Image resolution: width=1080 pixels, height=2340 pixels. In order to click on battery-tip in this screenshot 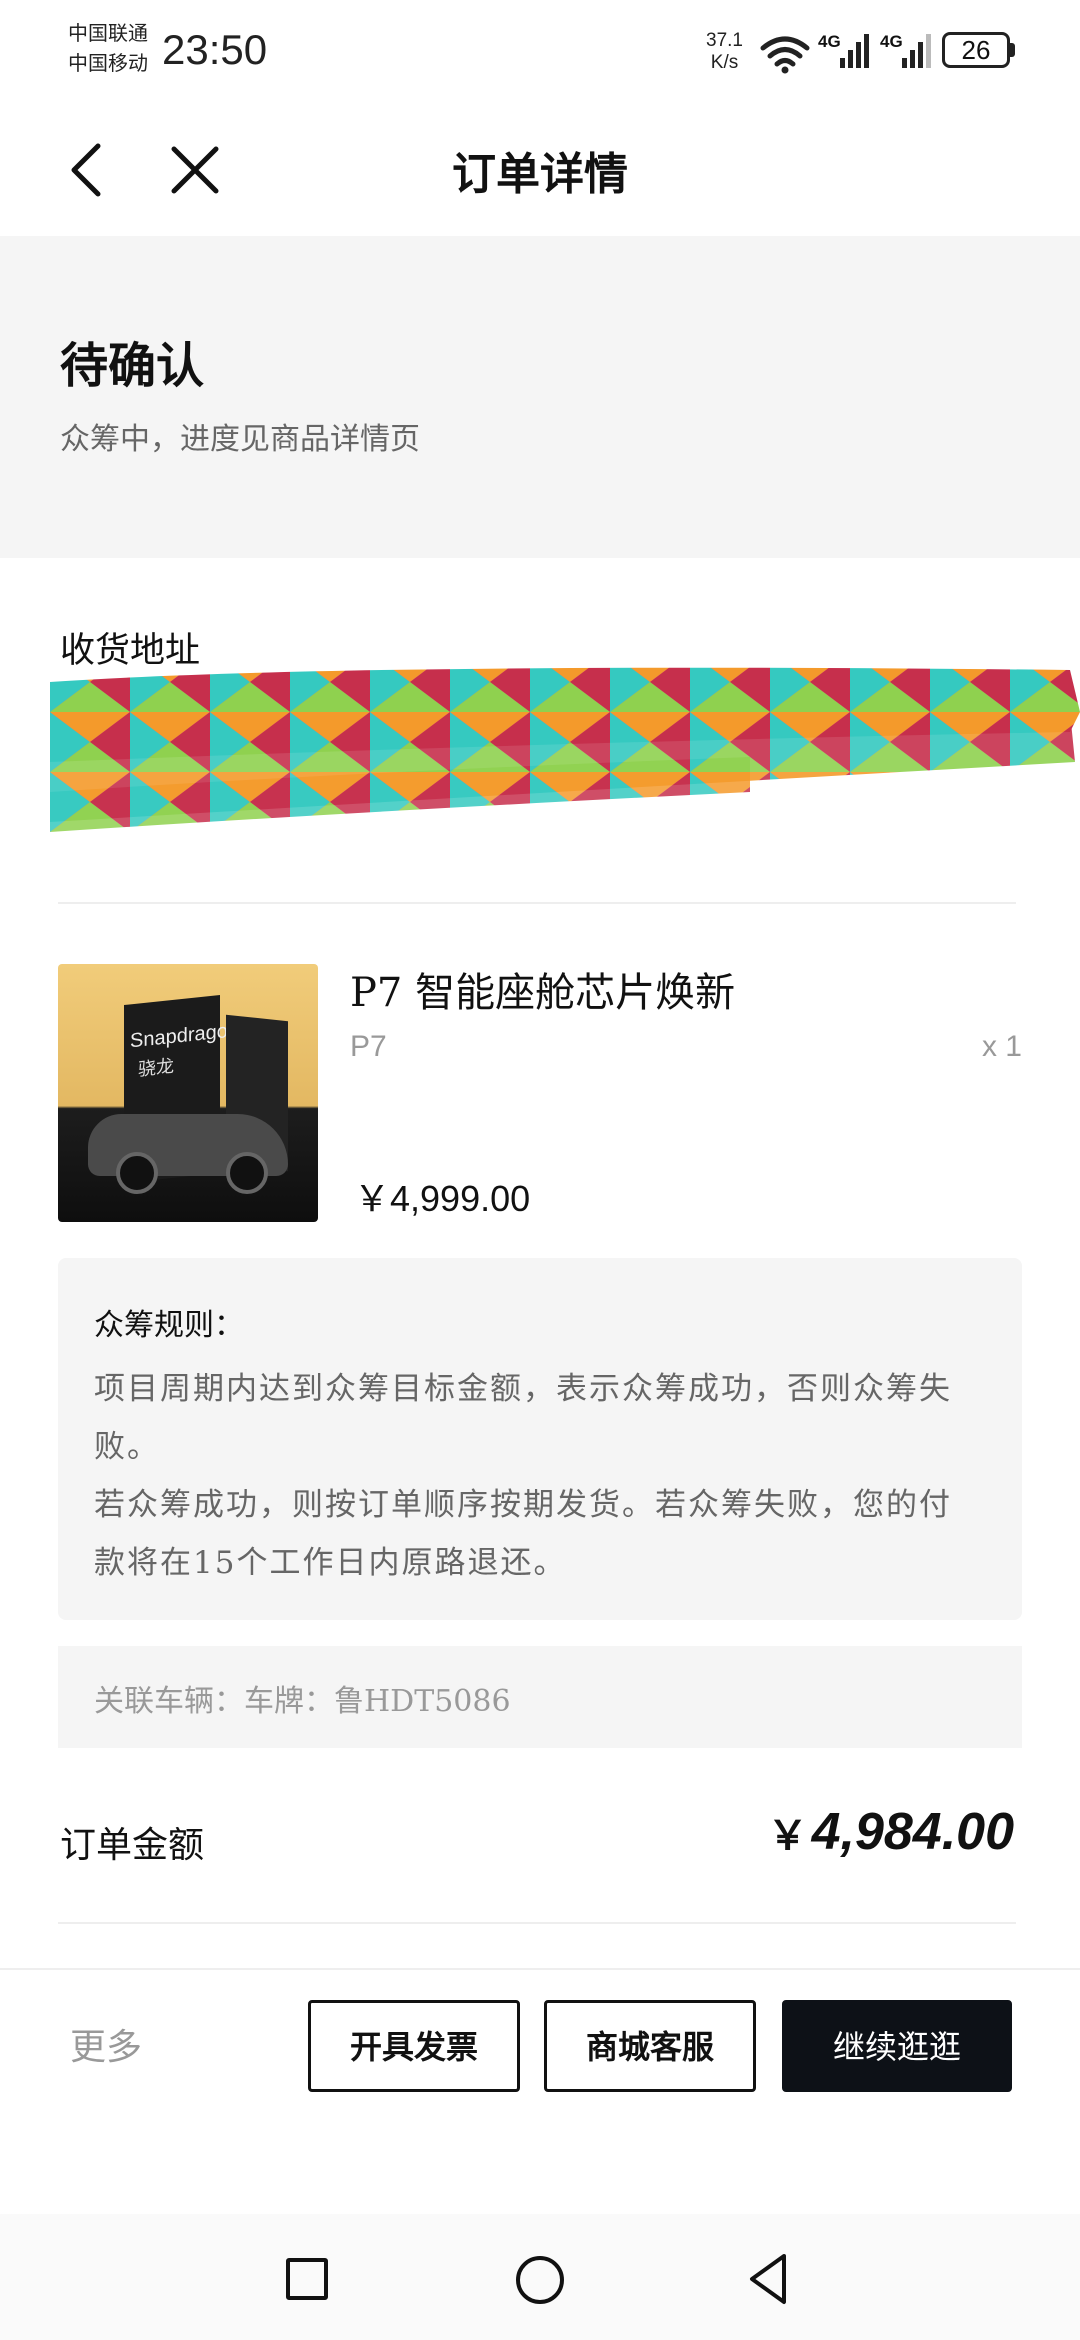, I will do `click(1012, 50)`.